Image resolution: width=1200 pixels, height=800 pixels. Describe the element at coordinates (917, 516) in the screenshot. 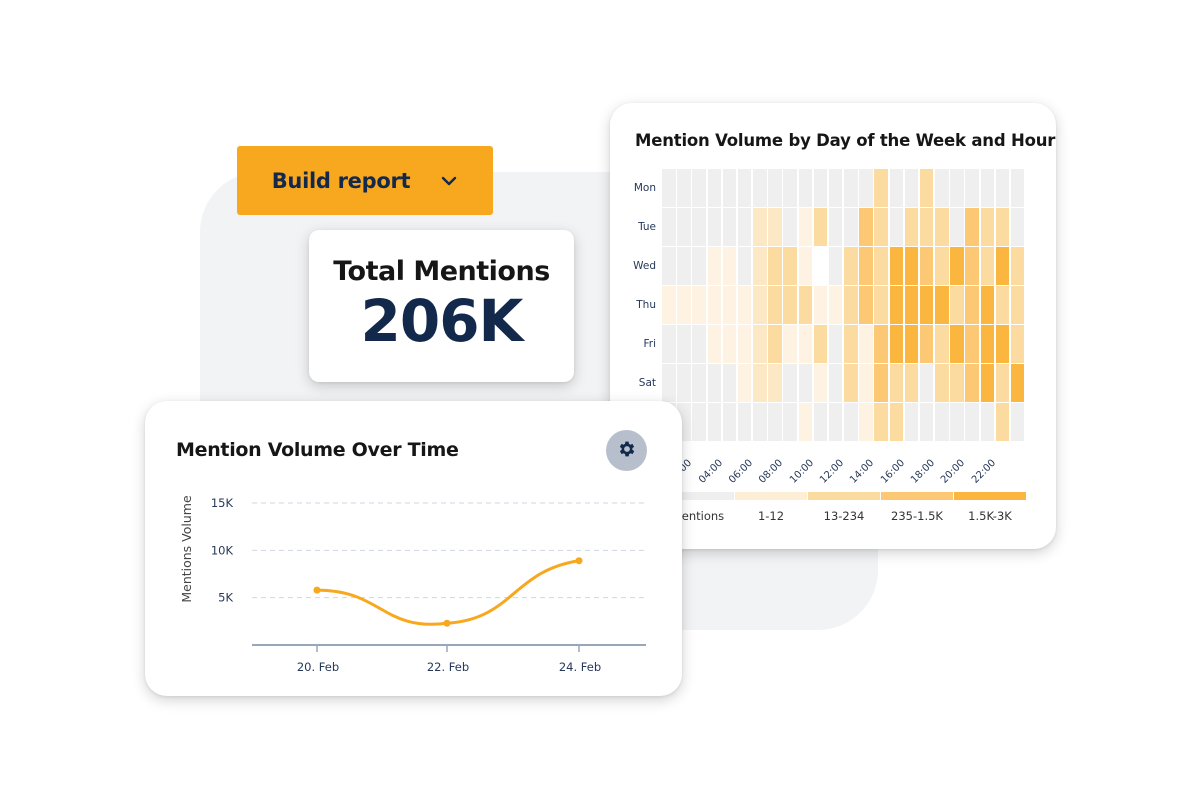

I see `legend-label: 235-1.5K` at that location.